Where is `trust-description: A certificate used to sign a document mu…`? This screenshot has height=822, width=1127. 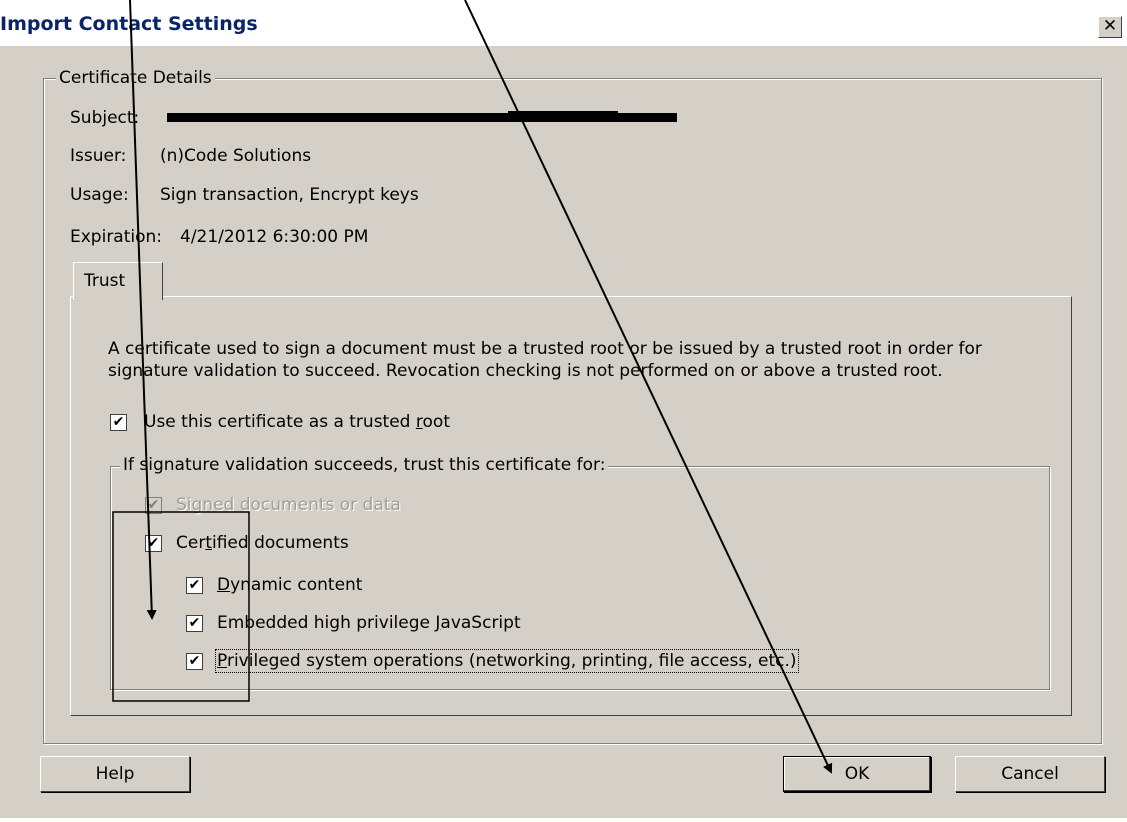 trust-description: A certificate used to sign a document mu… is located at coordinates (545, 360).